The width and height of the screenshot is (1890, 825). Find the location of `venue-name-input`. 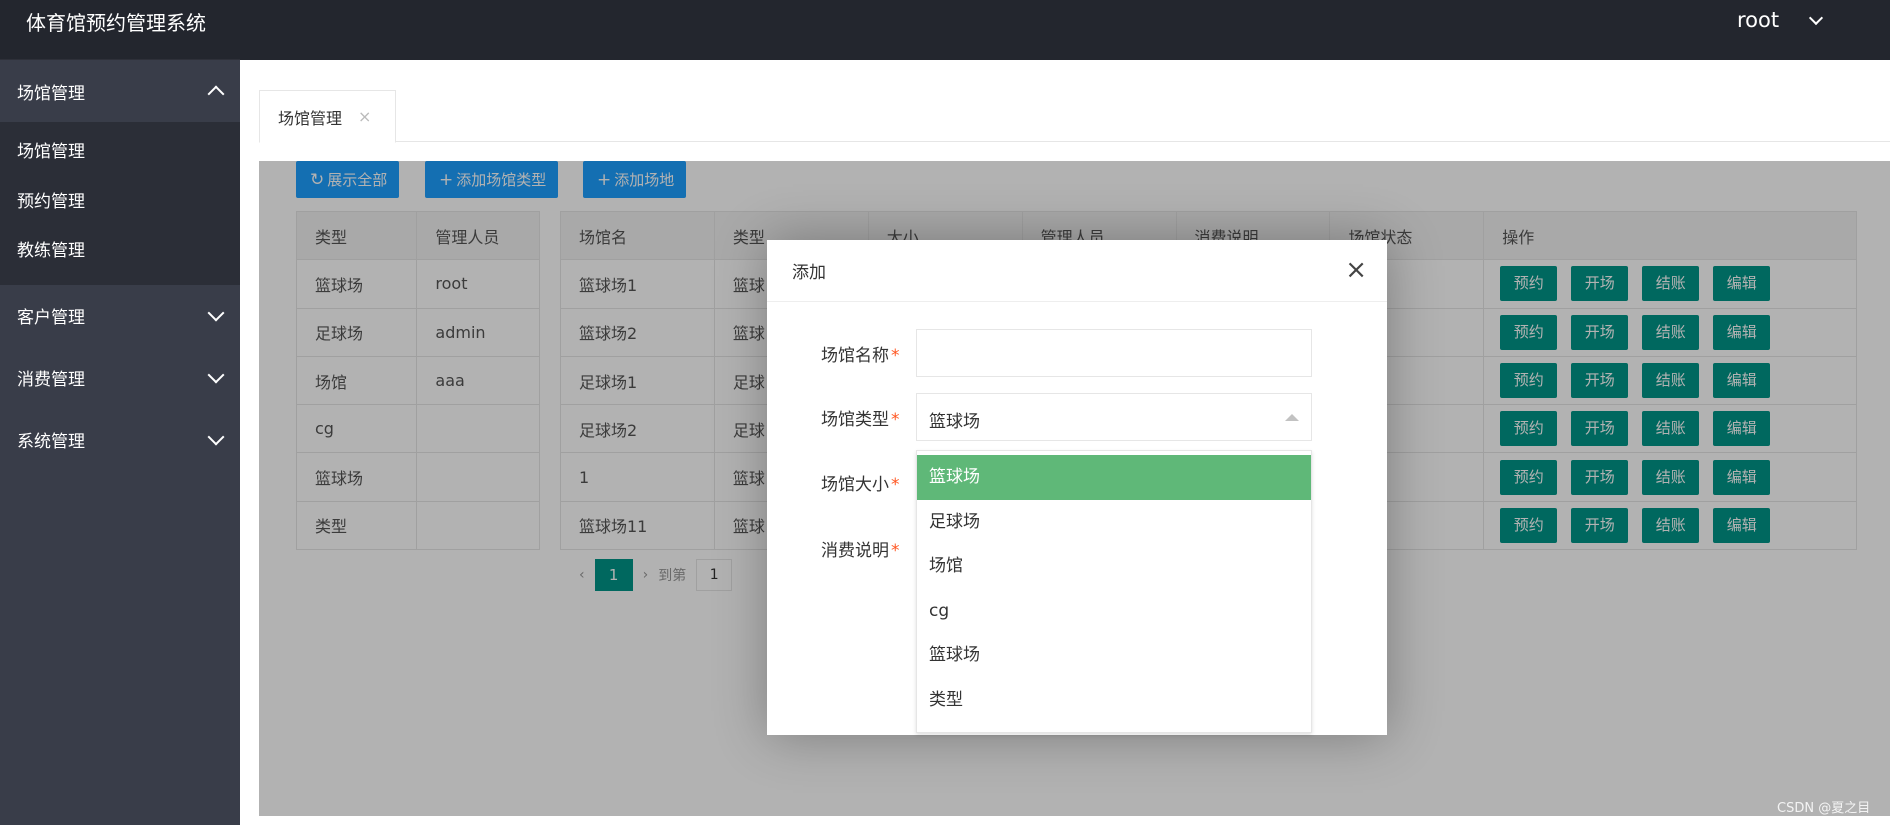

venue-name-input is located at coordinates (1114, 353).